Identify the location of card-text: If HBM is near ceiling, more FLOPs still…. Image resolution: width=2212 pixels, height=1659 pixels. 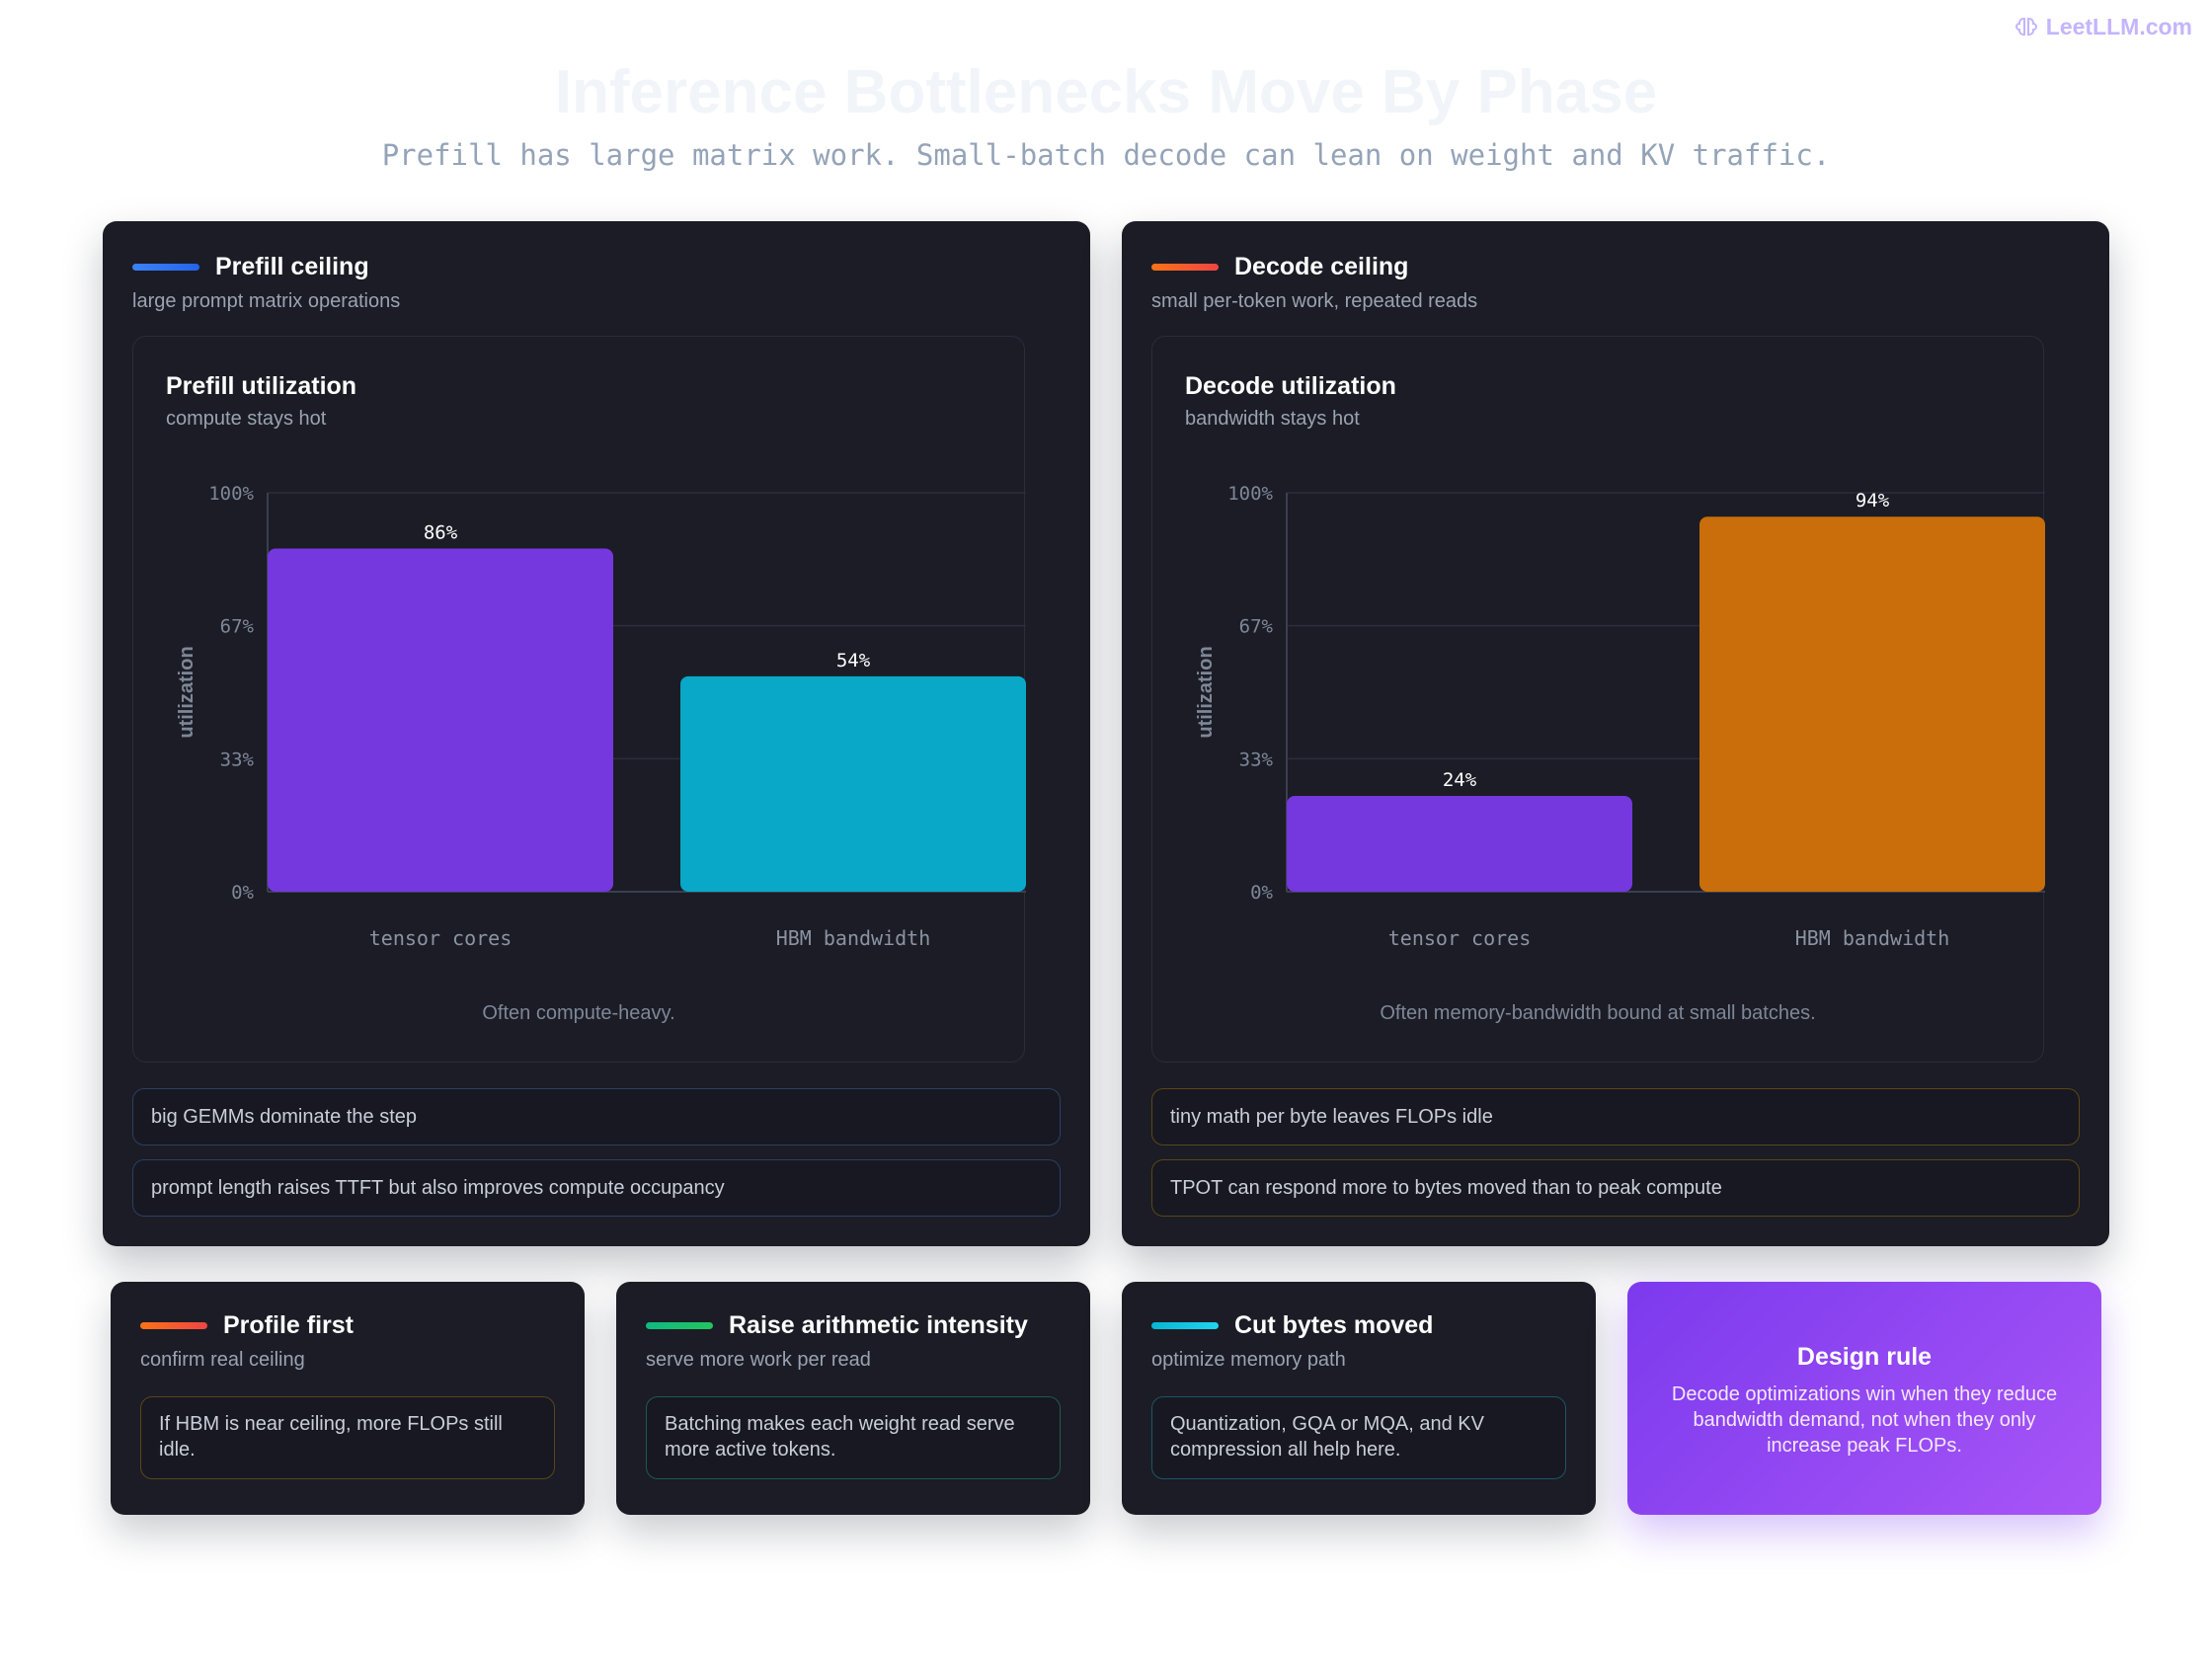
(348, 1438).